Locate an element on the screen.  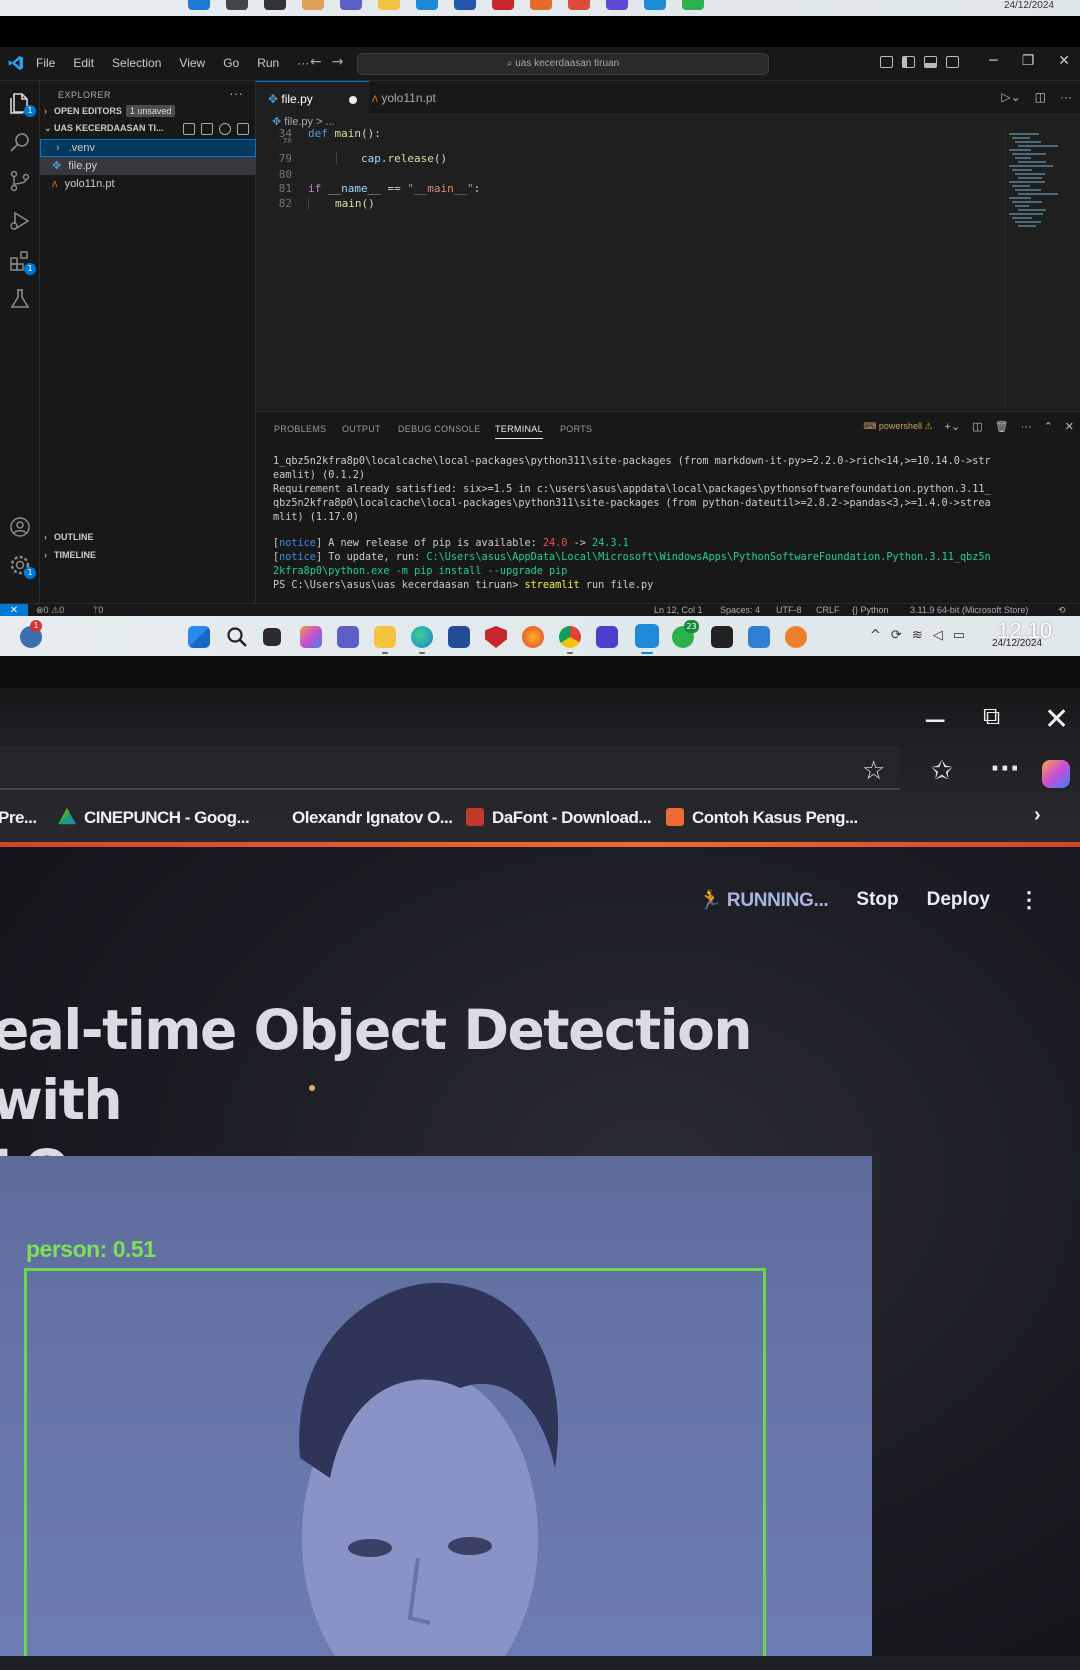
toggle-panel-icon is located at coordinates (930, 62).